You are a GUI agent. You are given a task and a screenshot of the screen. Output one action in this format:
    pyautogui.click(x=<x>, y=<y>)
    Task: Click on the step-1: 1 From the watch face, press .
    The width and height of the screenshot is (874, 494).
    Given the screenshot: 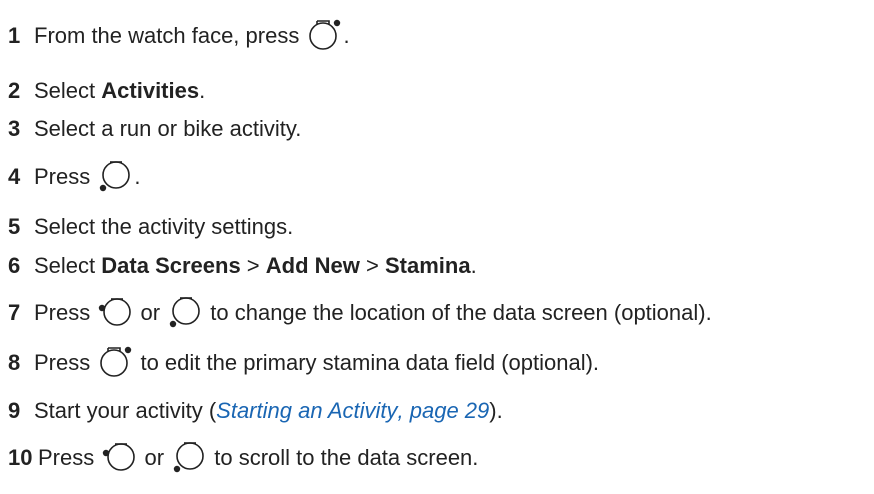 What is the action you would take?
    pyautogui.click(x=179, y=34)
    